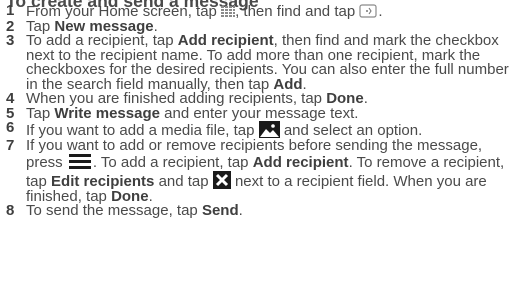  I want to click on step-text: Tap, so click(38, 113).